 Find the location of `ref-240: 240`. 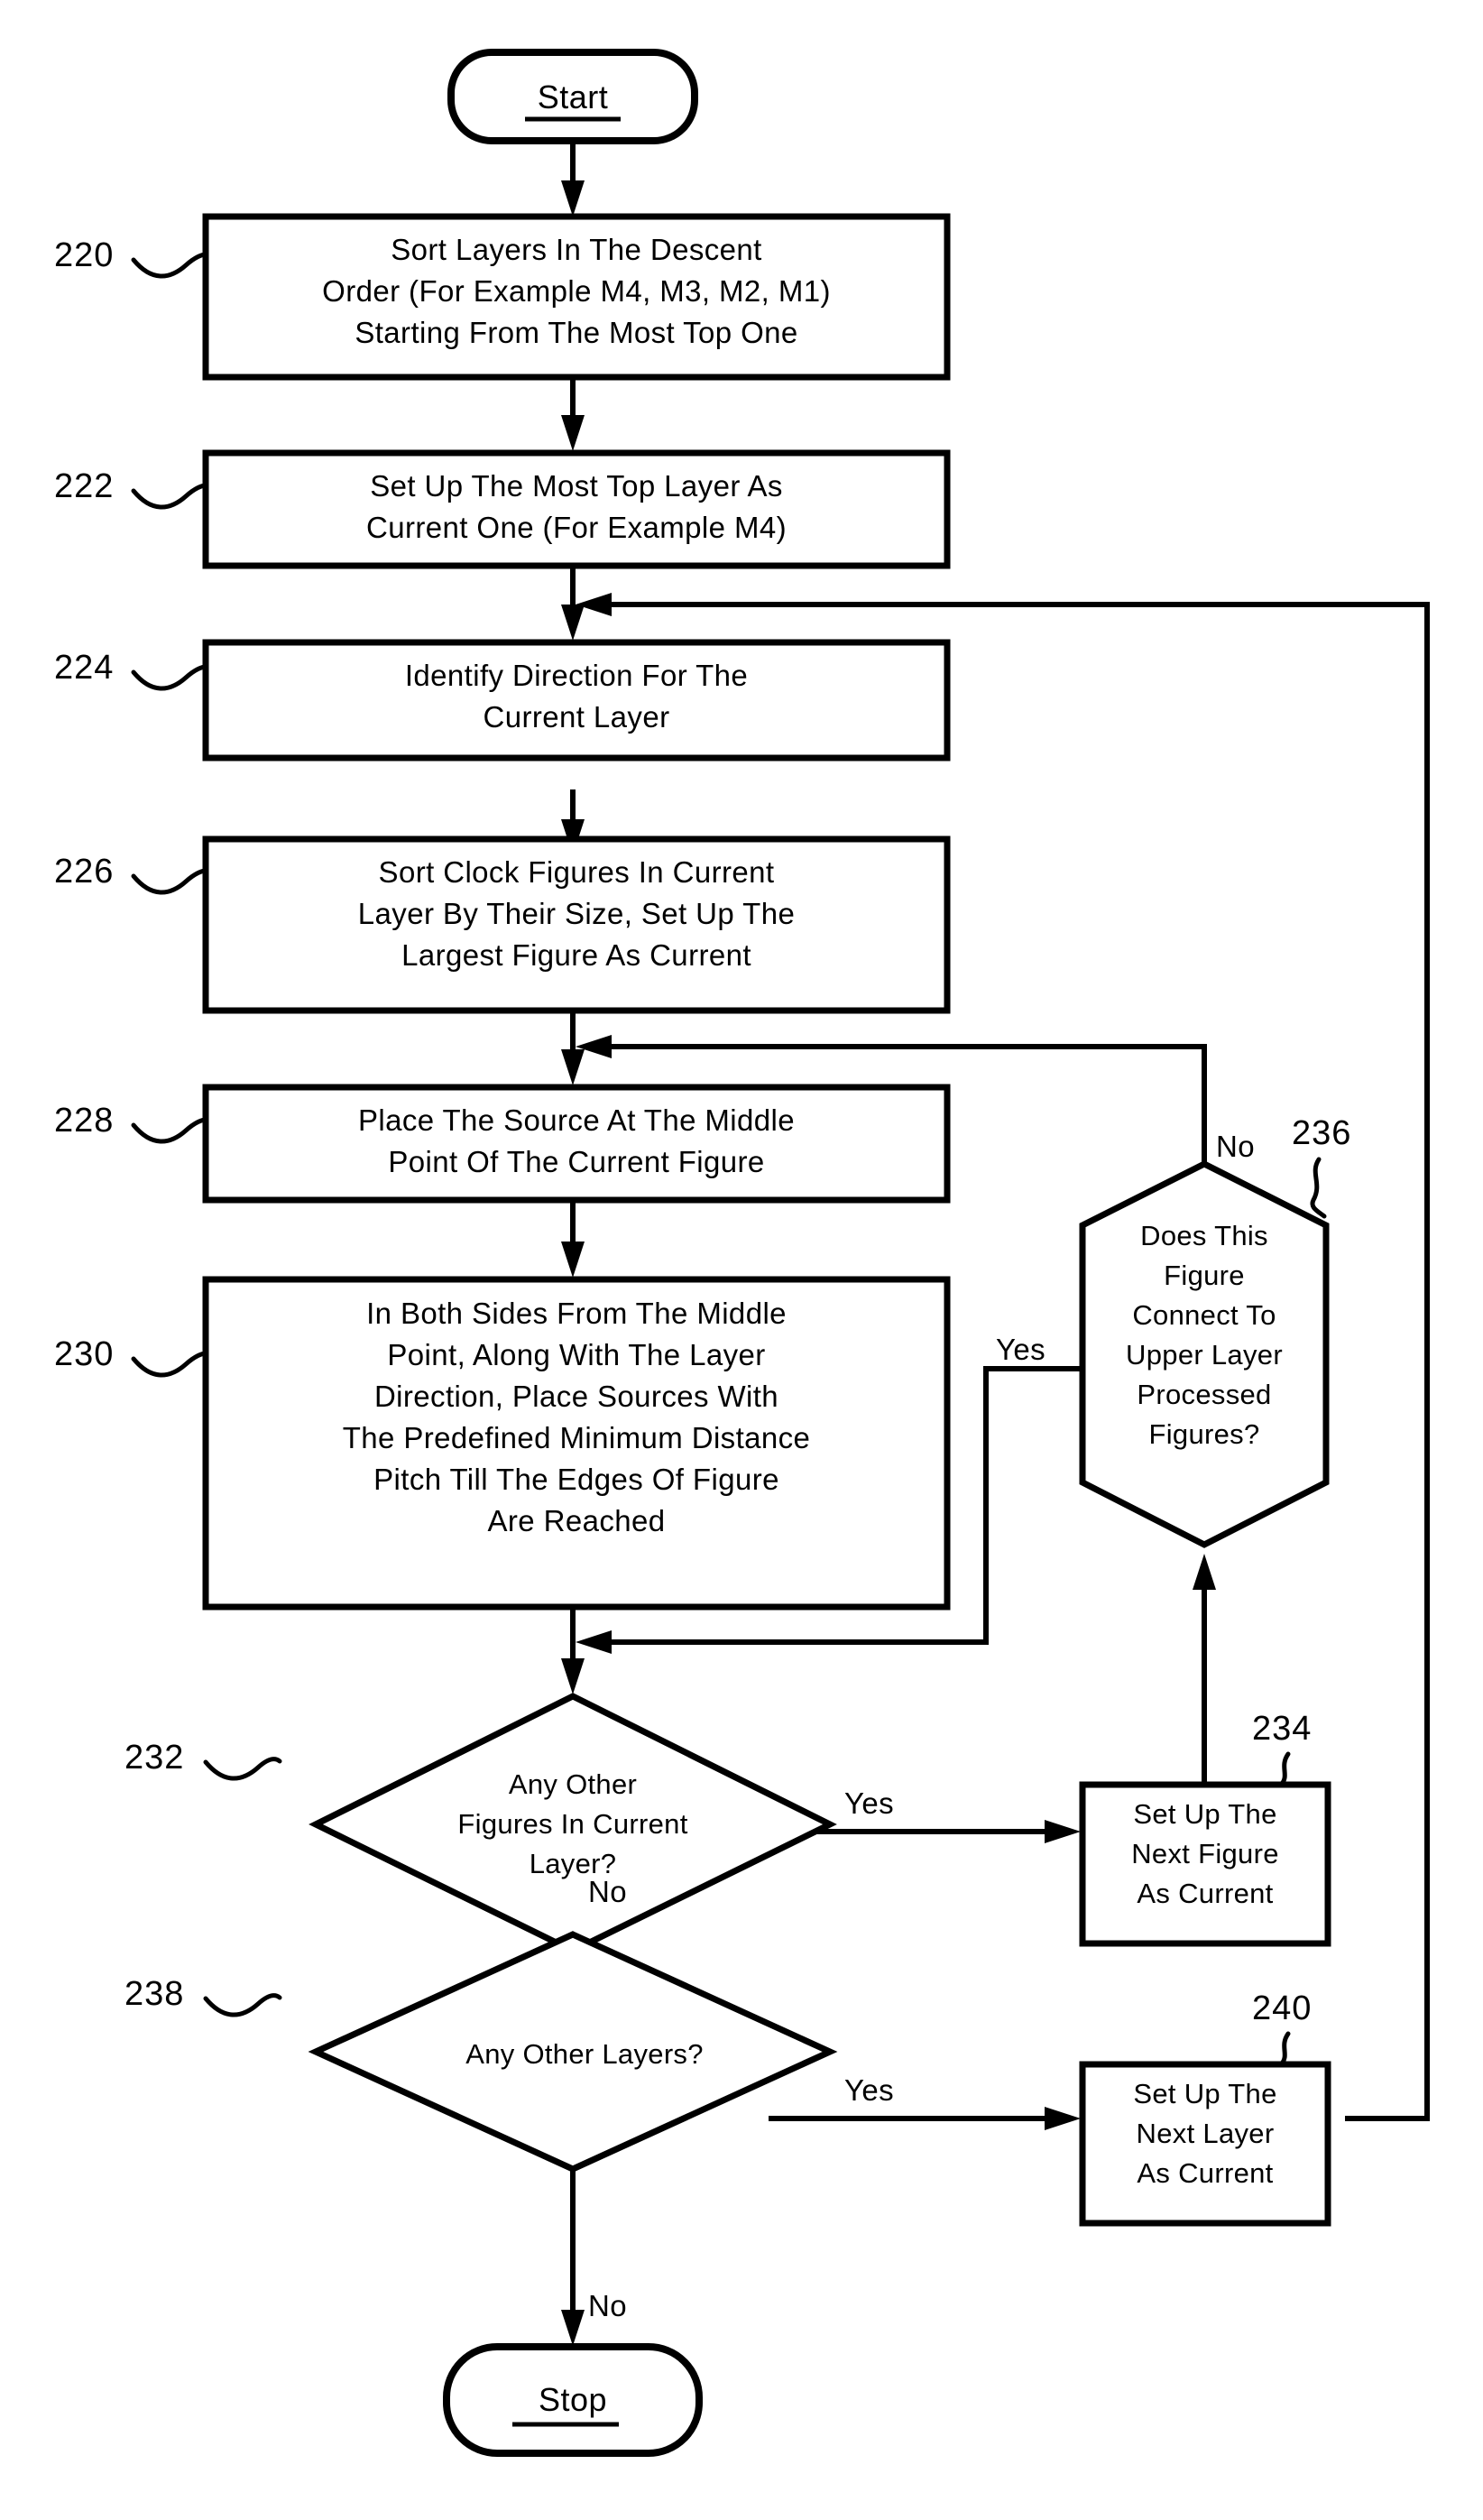

ref-240: 240 is located at coordinates (1282, 2028).